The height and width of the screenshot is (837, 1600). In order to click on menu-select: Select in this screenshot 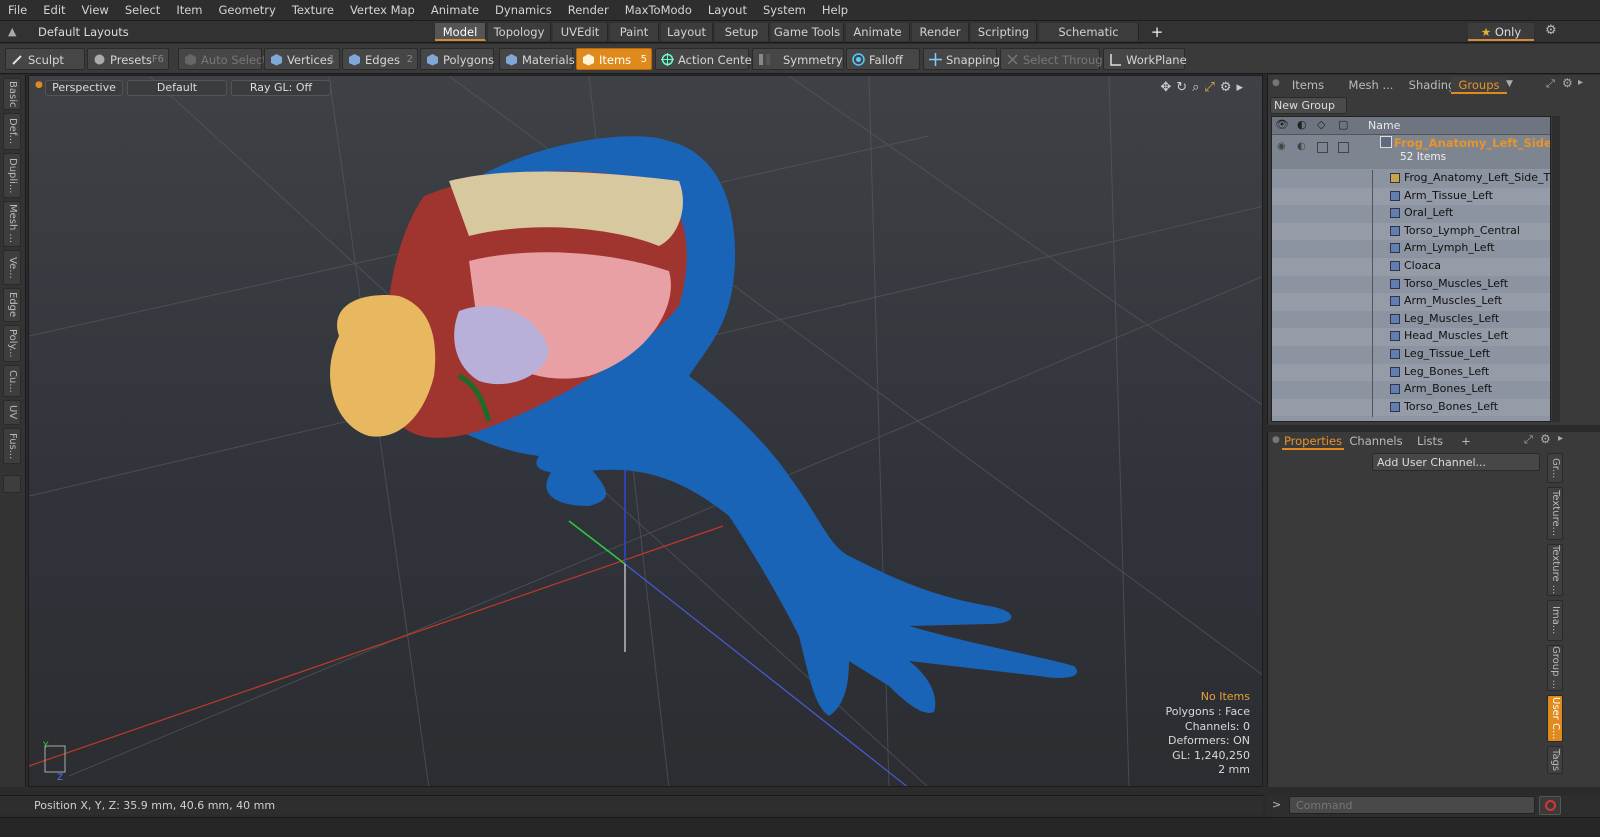, I will do `click(142, 10)`.